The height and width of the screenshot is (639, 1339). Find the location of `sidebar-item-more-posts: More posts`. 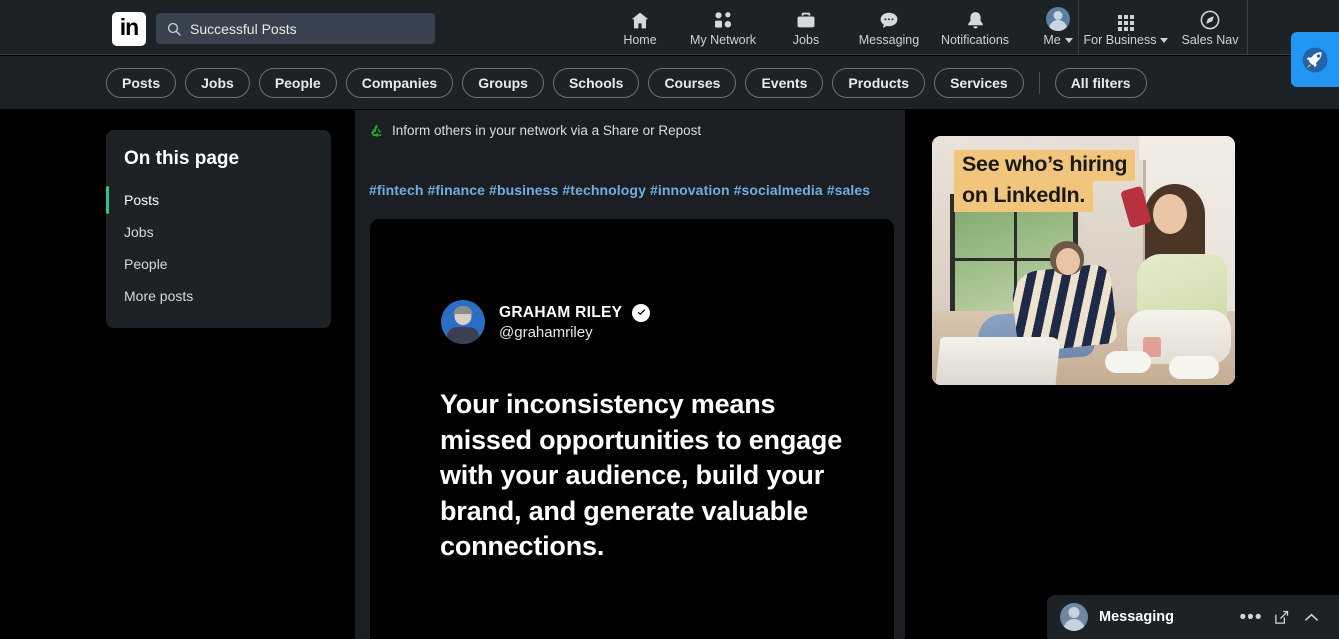

sidebar-item-more-posts: More posts is located at coordinates (218, 296).